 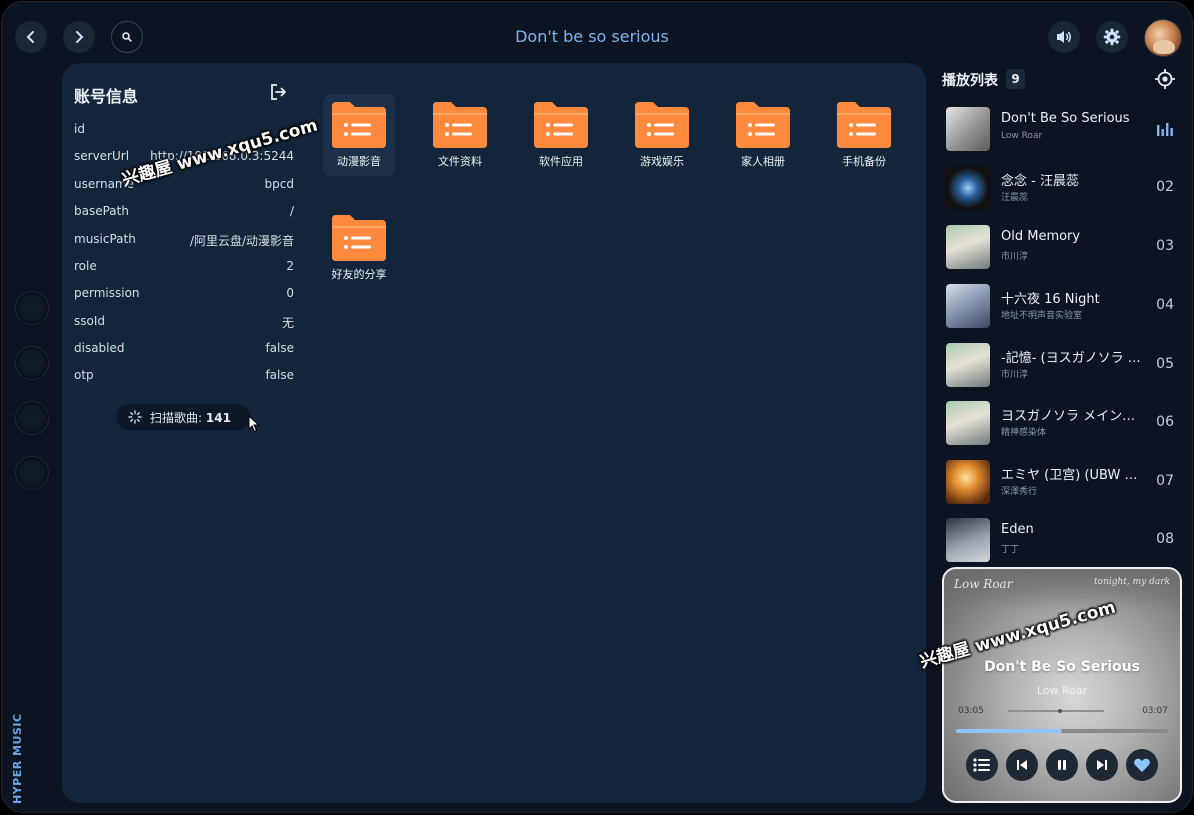 I want to click on progress-bar, so click(x=1062, y=731).